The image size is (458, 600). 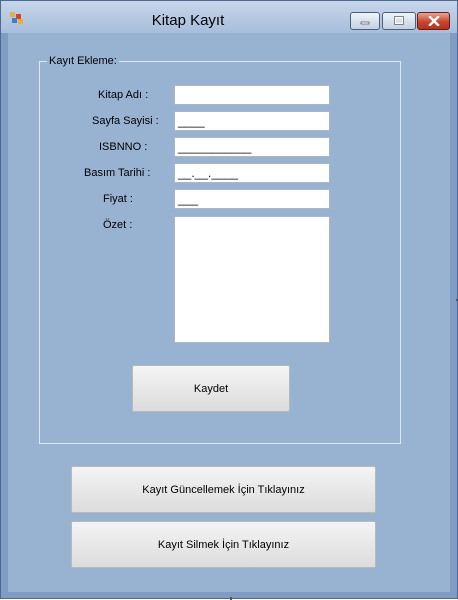 I want to click on window-title: Kitap Kayıt, so click(x=188, y=20).